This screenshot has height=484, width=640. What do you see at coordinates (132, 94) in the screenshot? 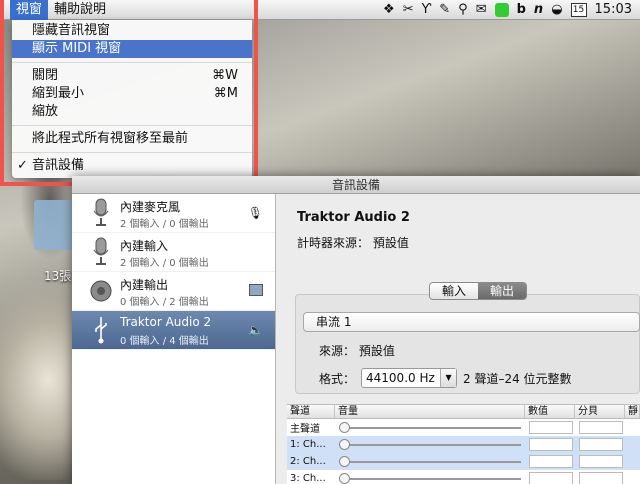
I see `menu-item-minimize: 縮到最小 ⌘M` at bounding box center [132, 94].